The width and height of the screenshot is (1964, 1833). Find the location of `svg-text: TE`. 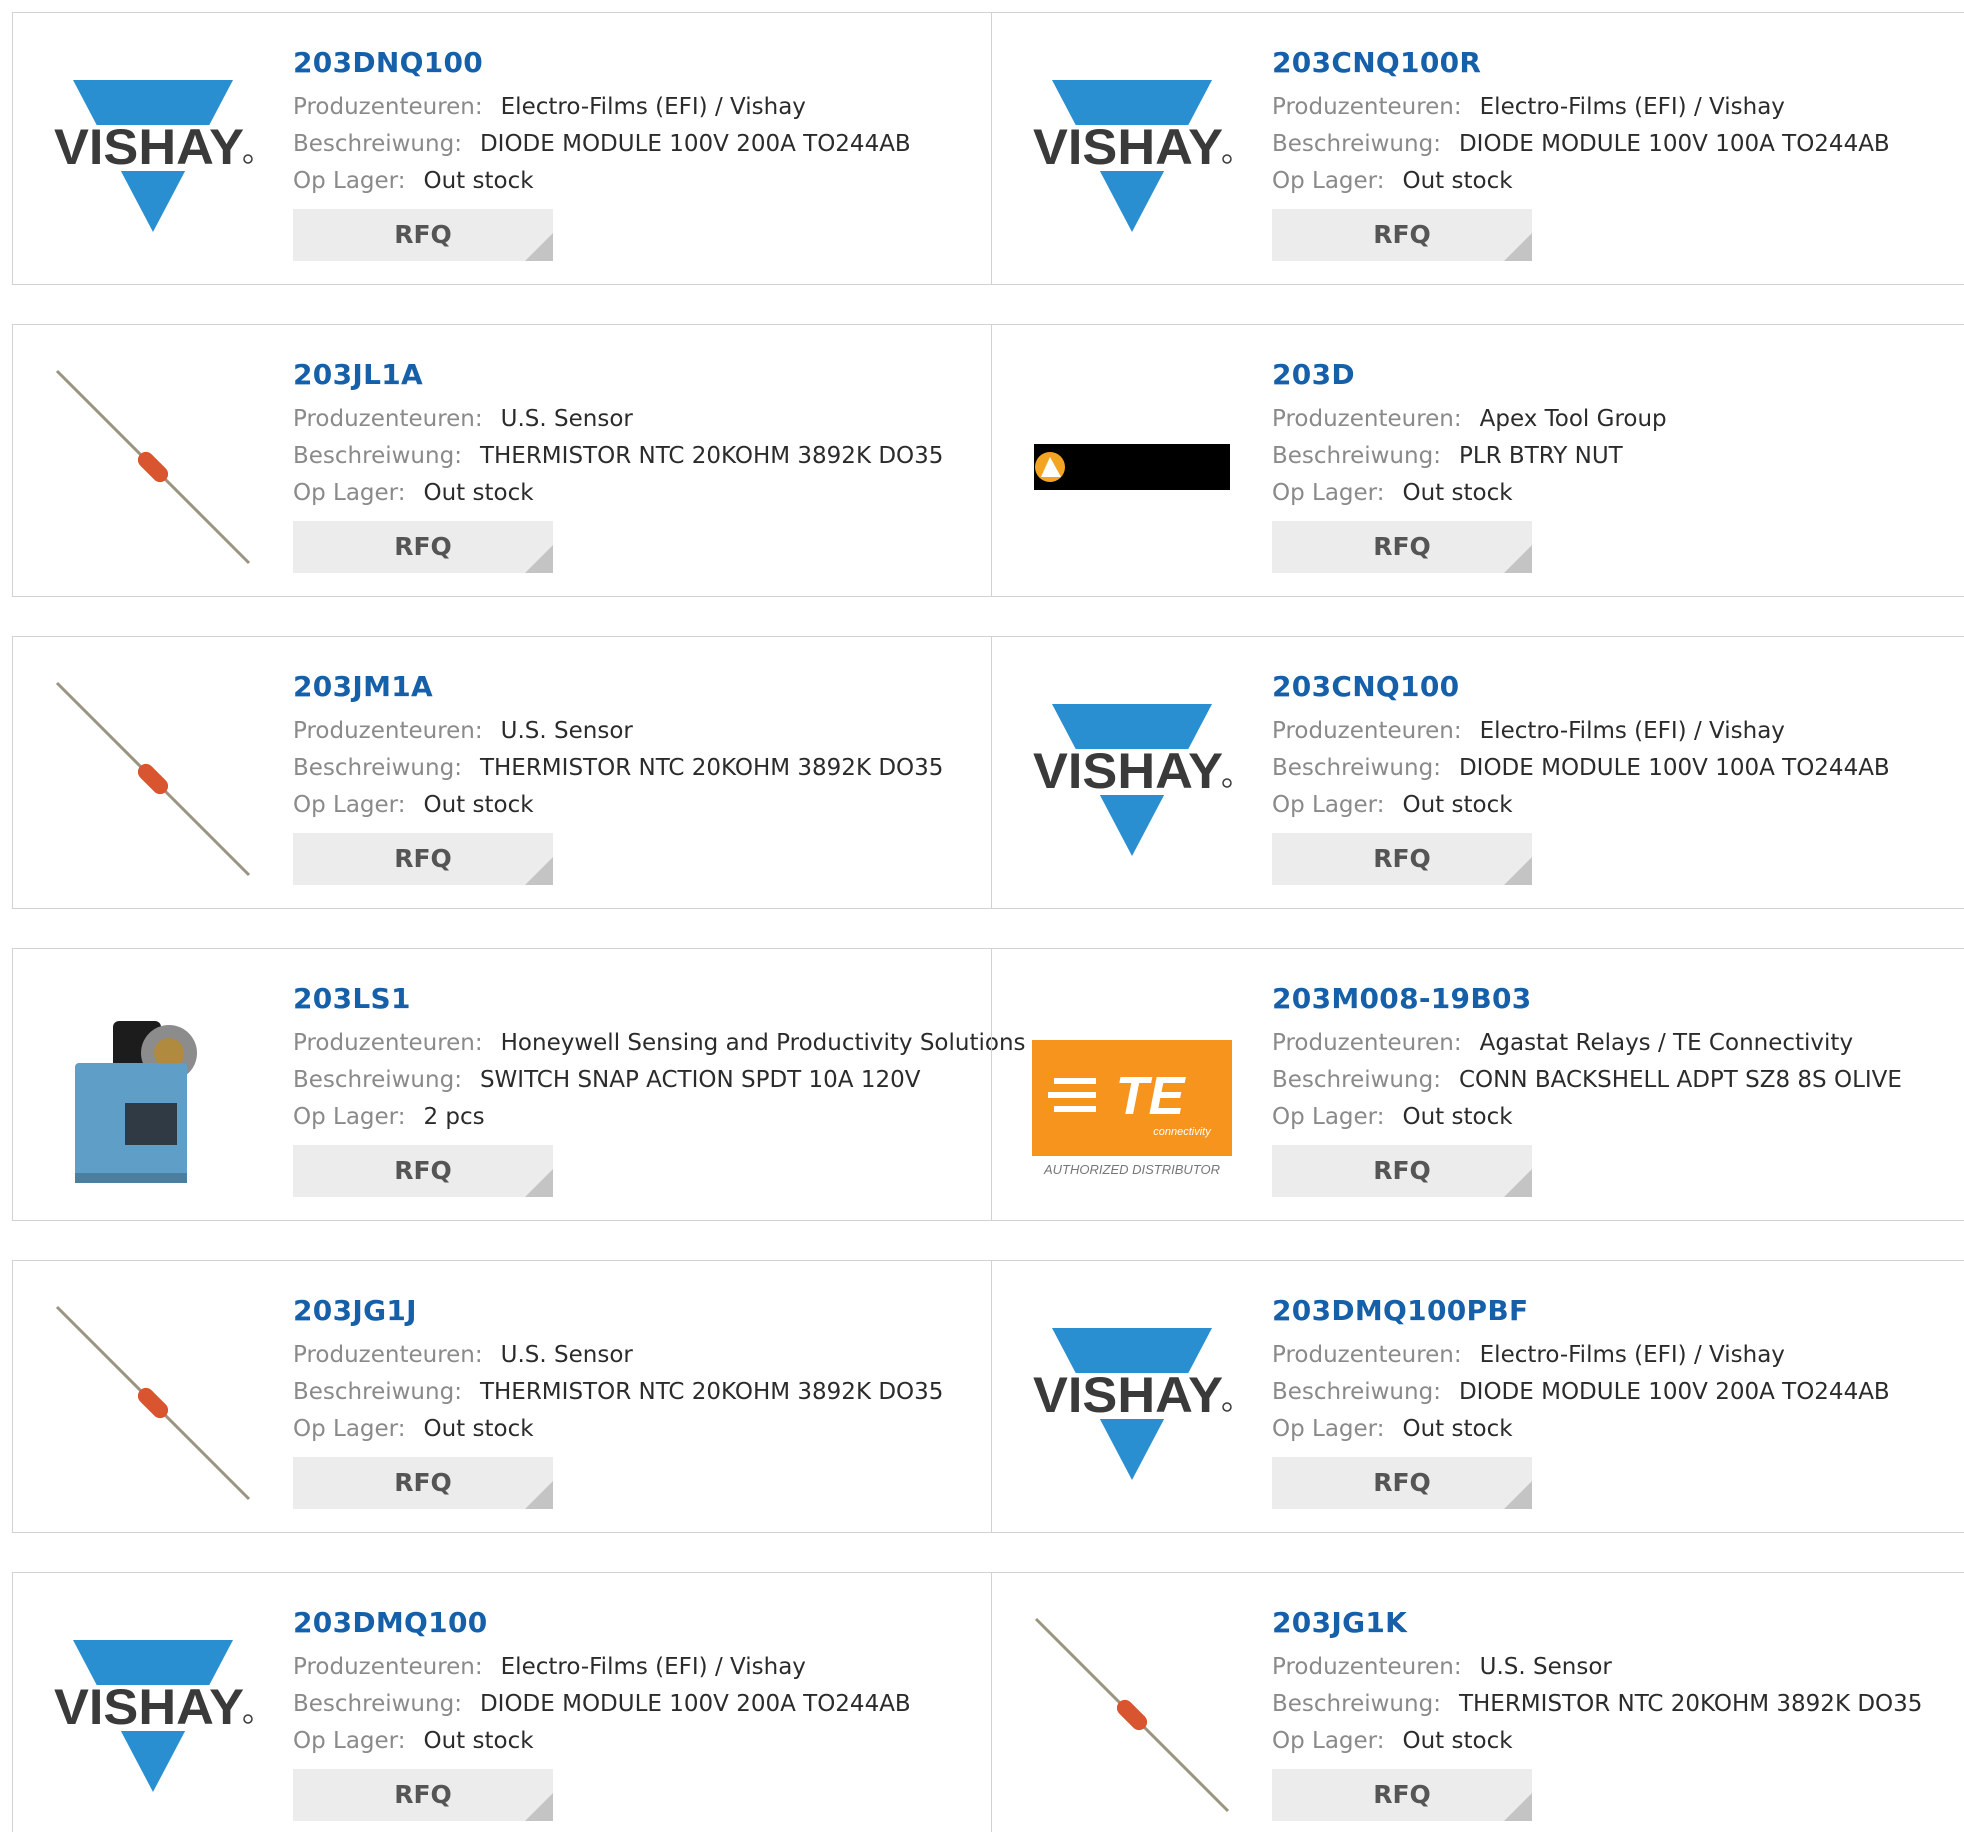

svg-text: TE is located at coordinates (1150, 1096).